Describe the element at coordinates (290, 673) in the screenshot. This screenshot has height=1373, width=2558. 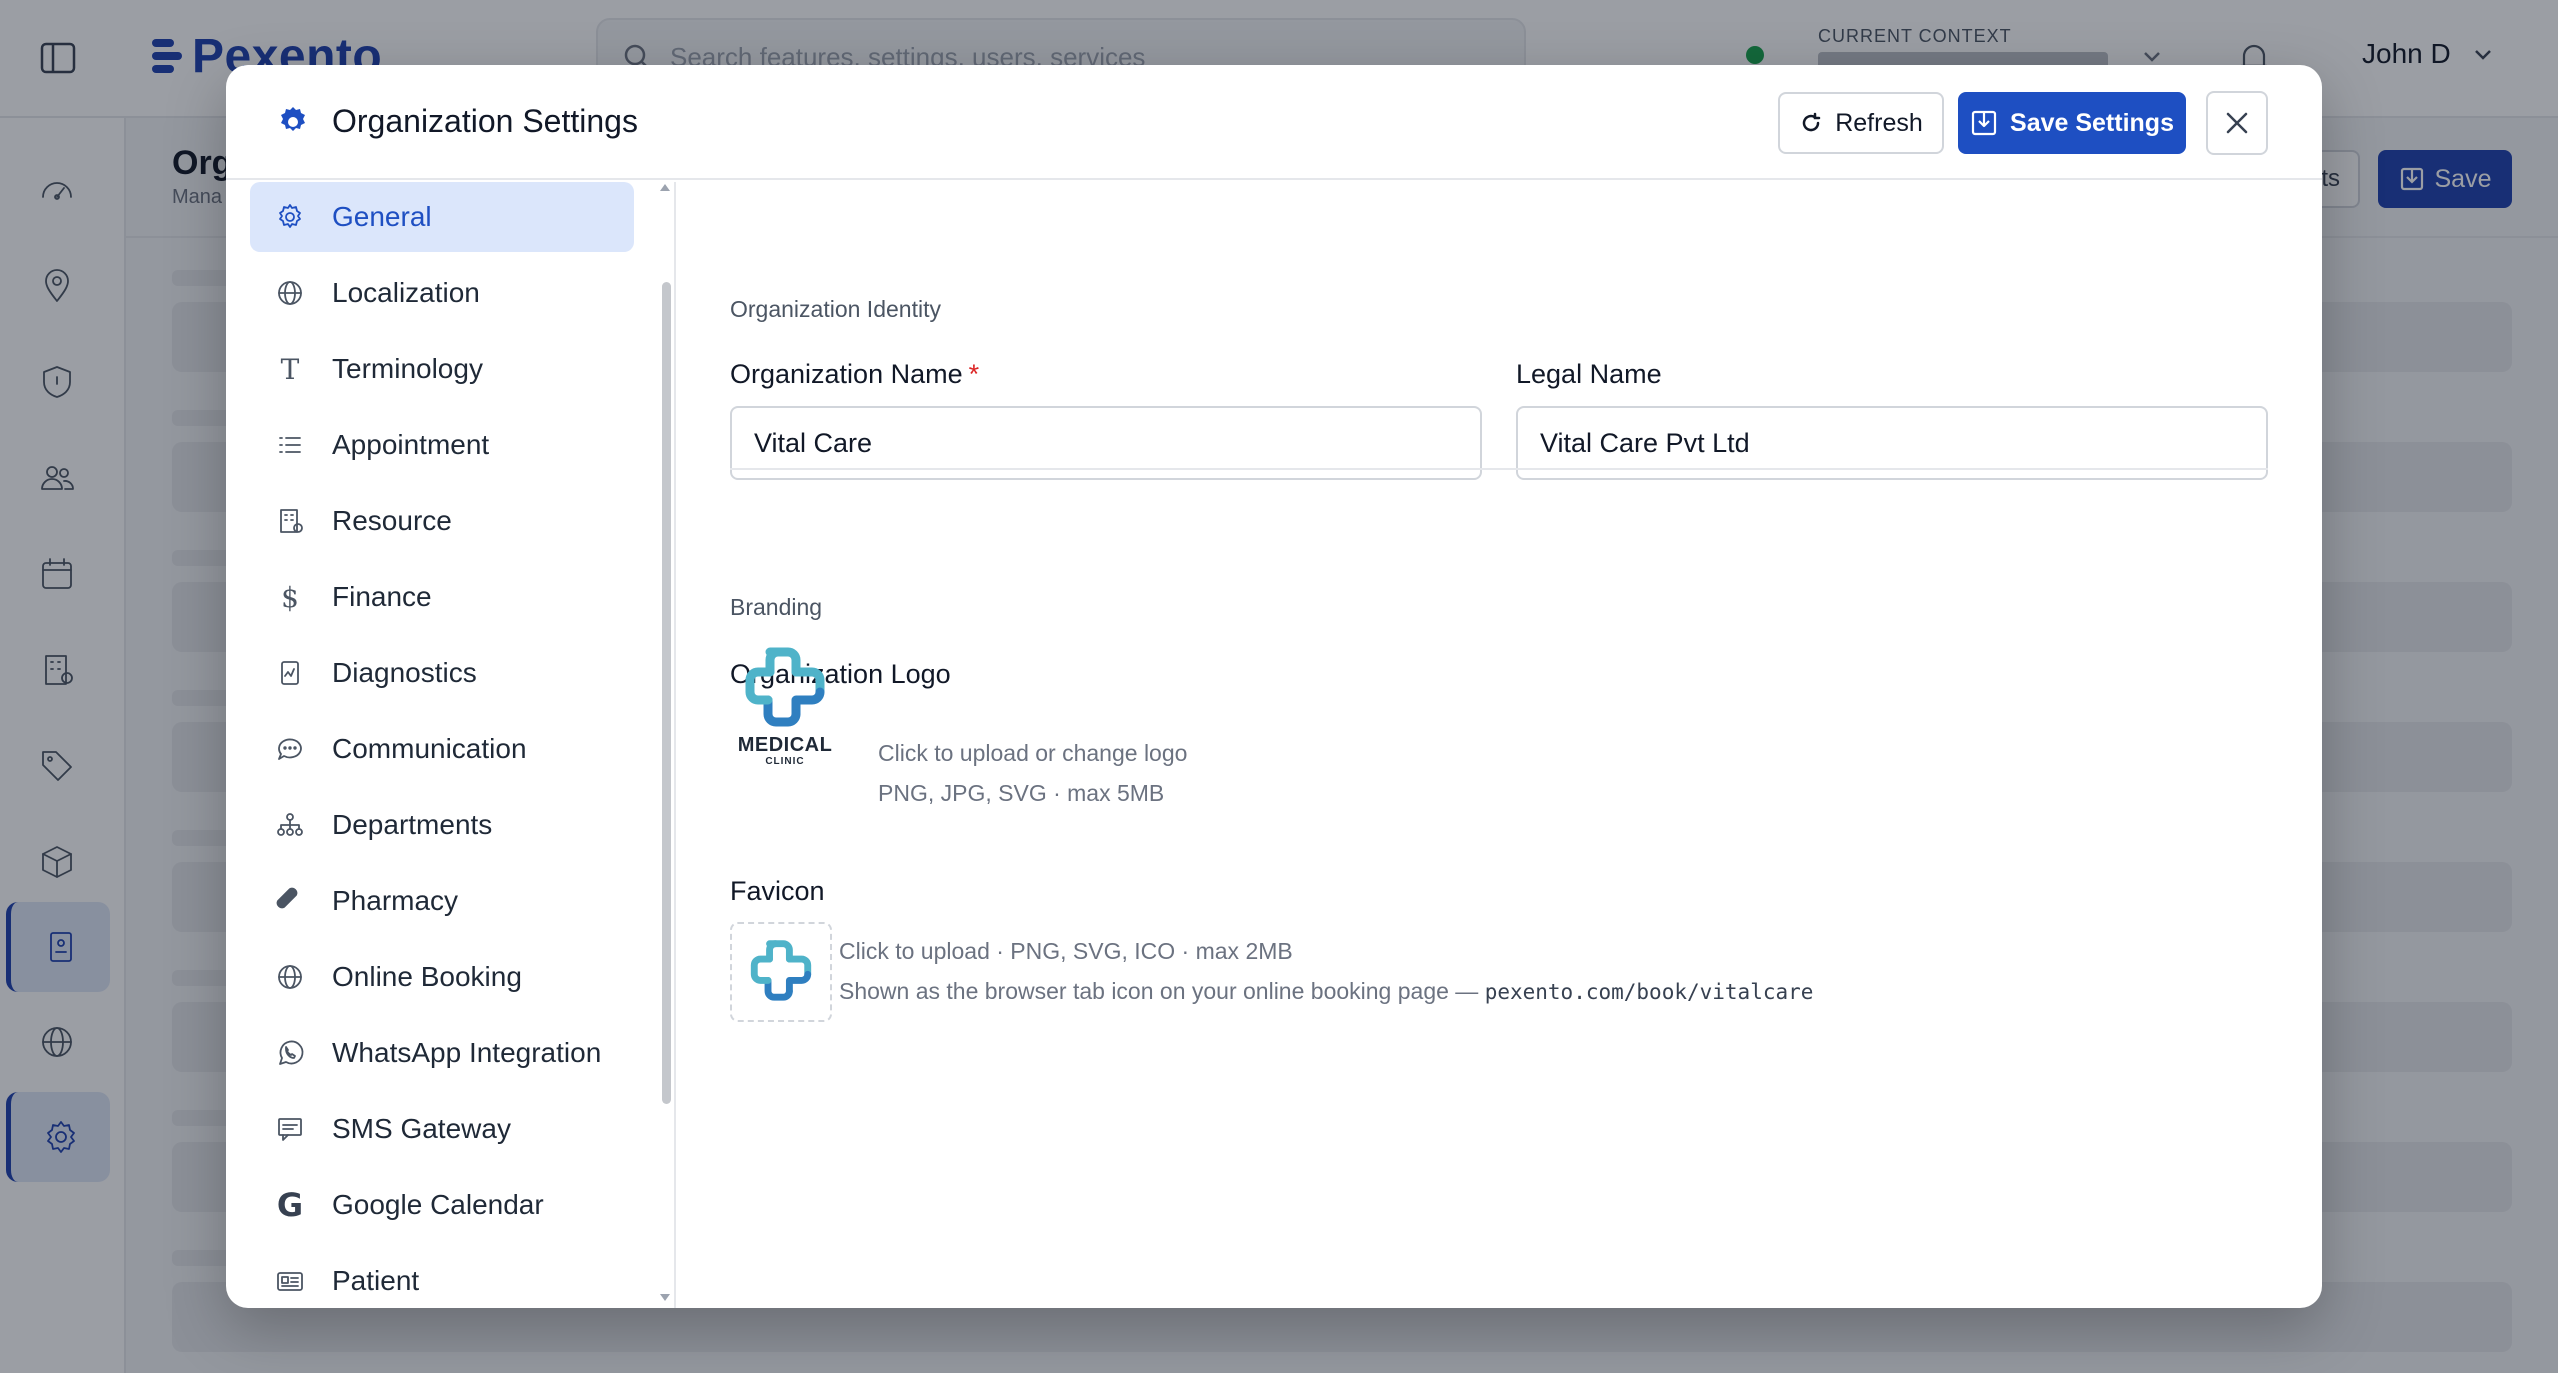
I see `report-icon` at that location.